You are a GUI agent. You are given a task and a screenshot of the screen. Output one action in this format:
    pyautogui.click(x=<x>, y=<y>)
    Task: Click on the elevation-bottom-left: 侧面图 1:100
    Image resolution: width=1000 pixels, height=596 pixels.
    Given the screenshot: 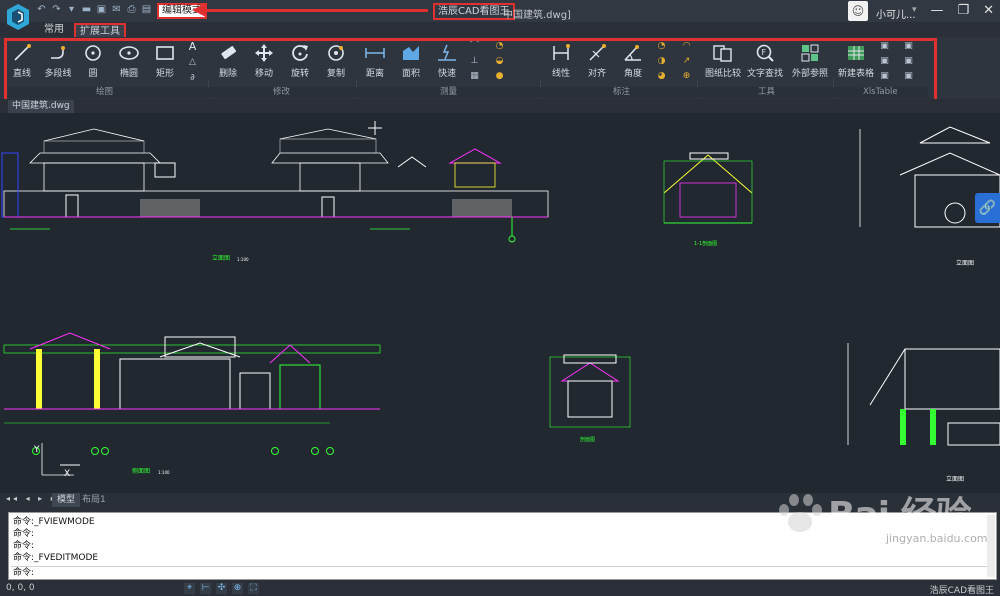 What is the action you would take?
    pyautogui.click(x=192, y=403)
    